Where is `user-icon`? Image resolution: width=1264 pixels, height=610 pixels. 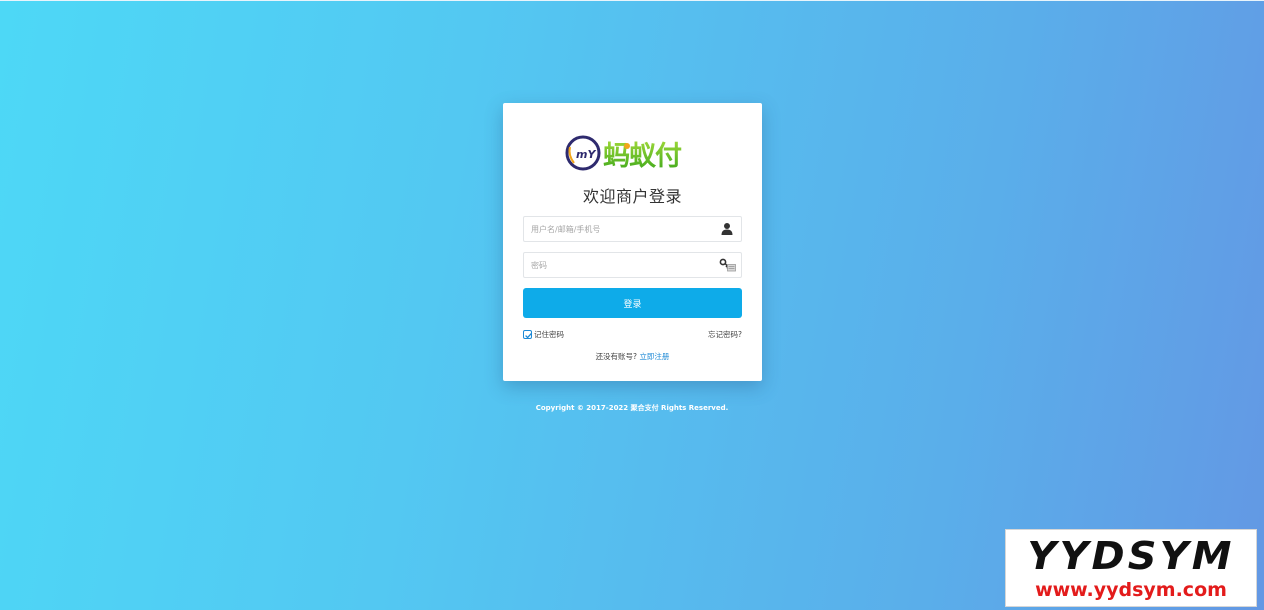
user-icon is located at coordinates (727, 229).